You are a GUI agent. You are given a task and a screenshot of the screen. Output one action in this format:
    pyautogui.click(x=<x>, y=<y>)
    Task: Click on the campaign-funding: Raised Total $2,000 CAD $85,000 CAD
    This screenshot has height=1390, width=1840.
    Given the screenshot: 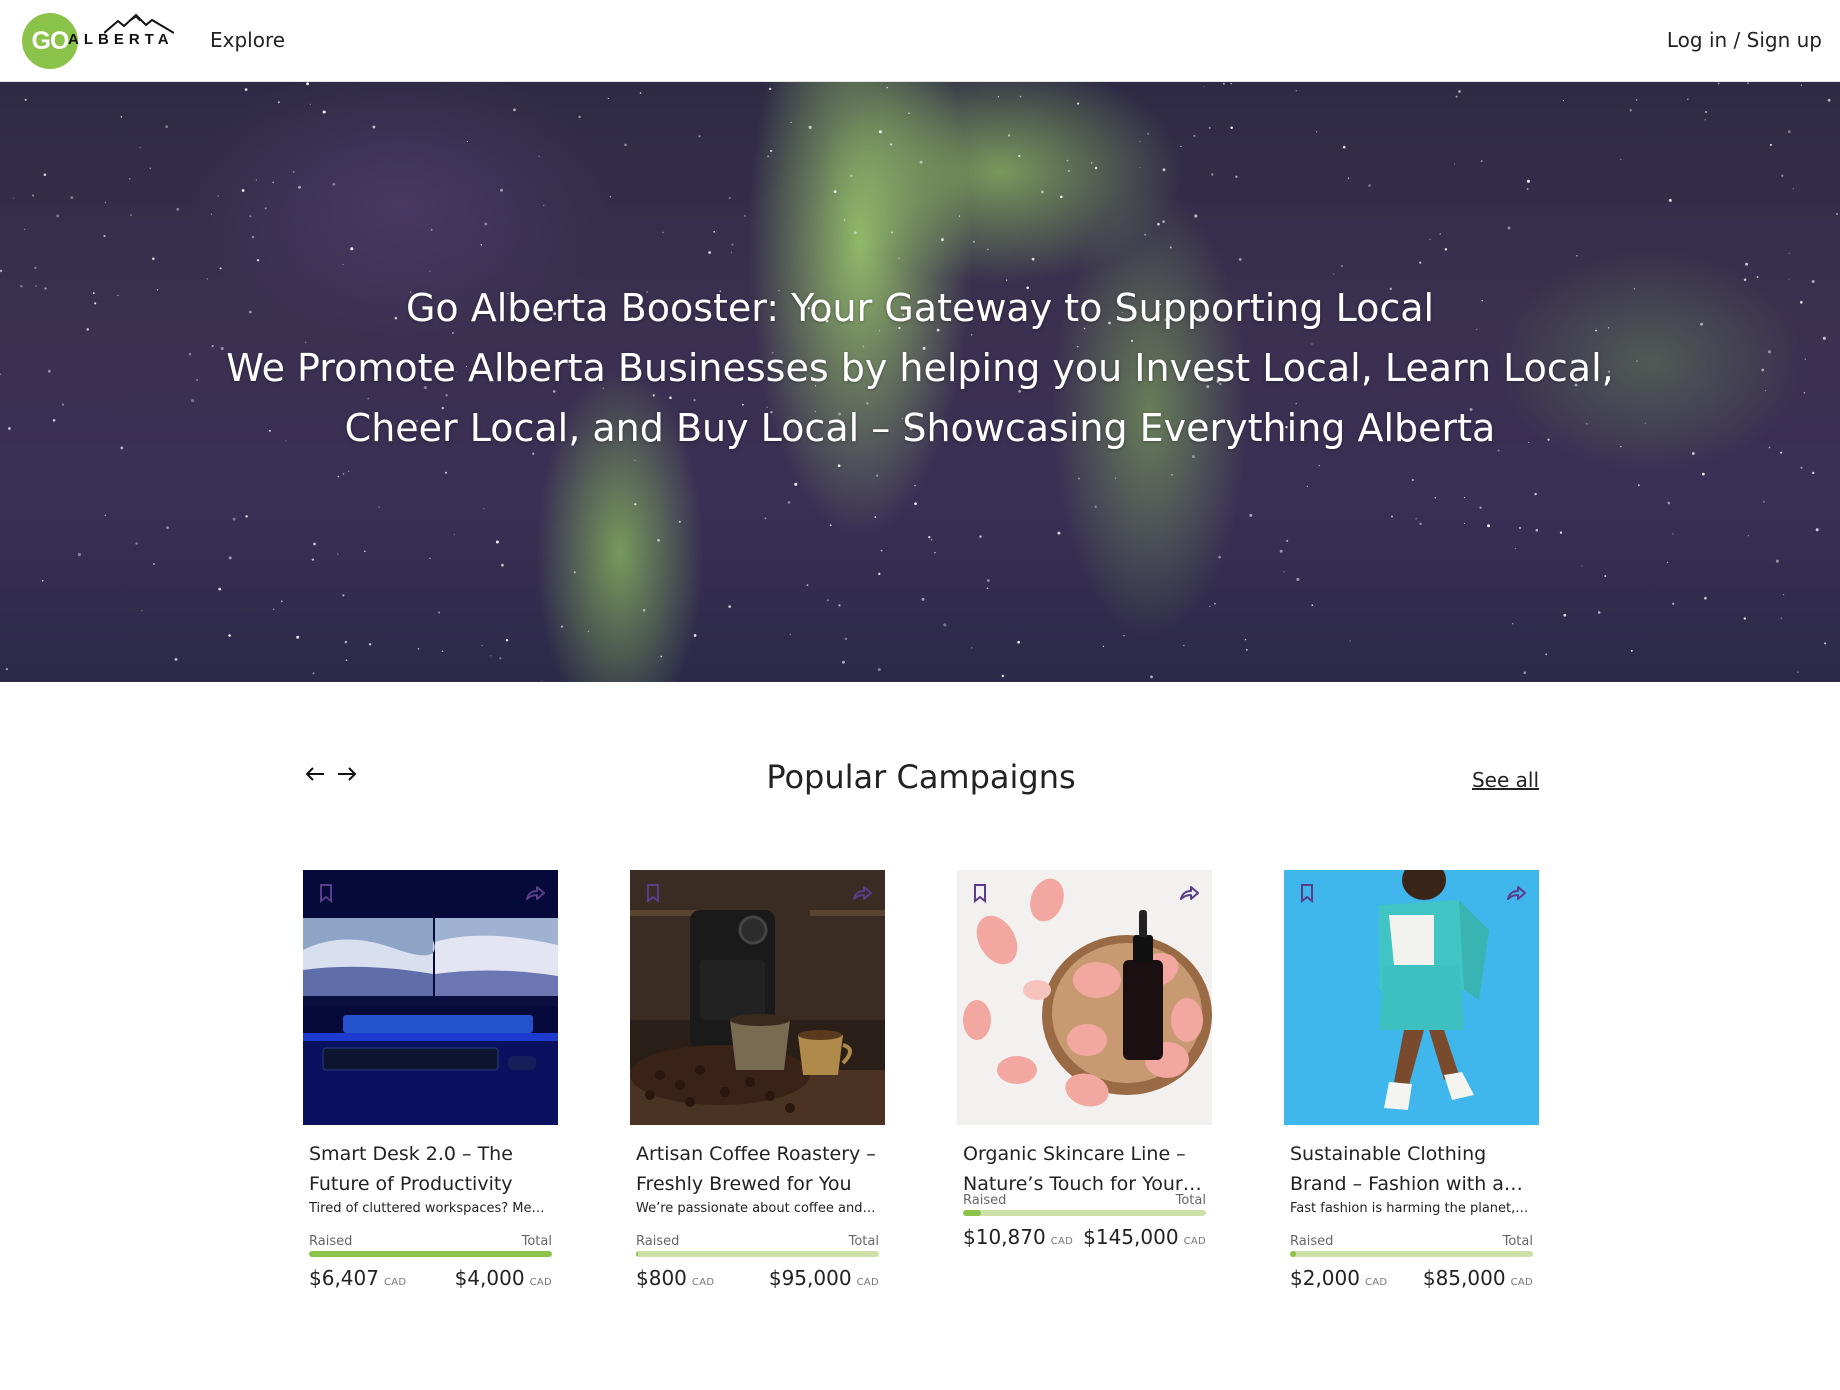 What is the action you would take?
    pyautogui.click(x=1411, y=1264)
    